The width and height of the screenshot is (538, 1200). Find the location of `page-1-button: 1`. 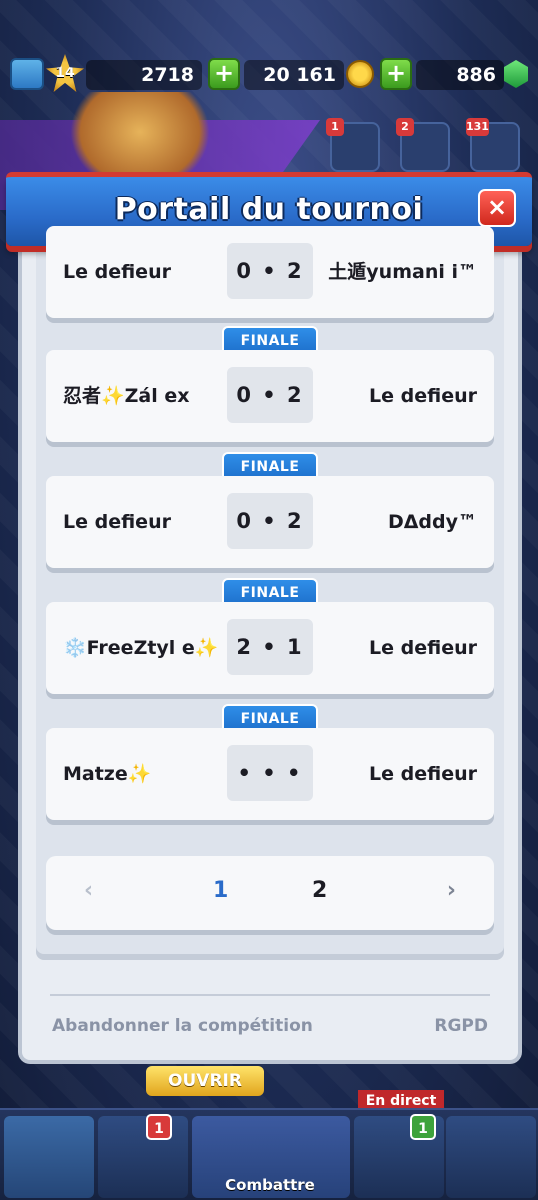

page-1-button: 1 is located at coordinates (220, 890).